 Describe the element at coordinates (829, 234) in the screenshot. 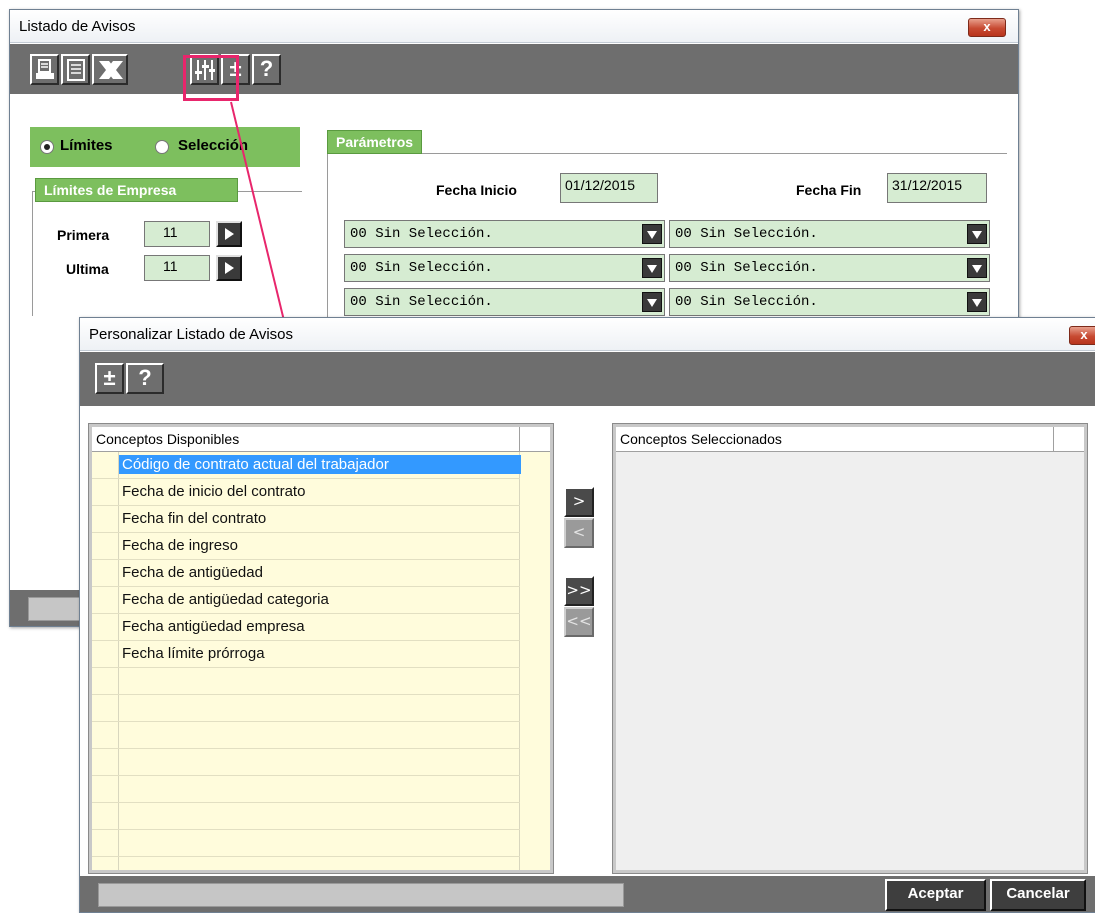

I see `selector-combo-2: 00 Sin Selección.` at that location.